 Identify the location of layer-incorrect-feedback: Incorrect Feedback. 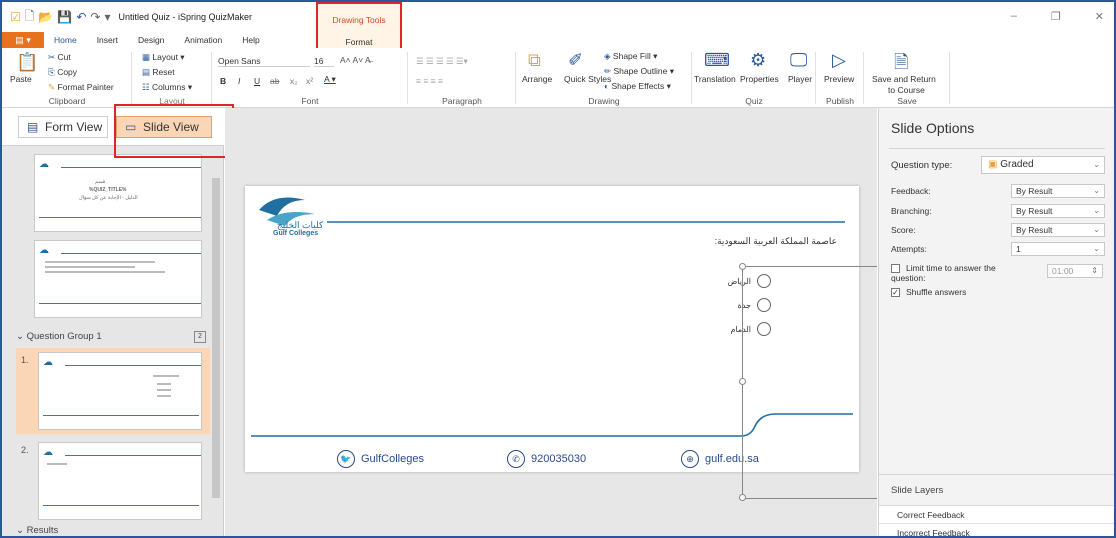
(996, 529).